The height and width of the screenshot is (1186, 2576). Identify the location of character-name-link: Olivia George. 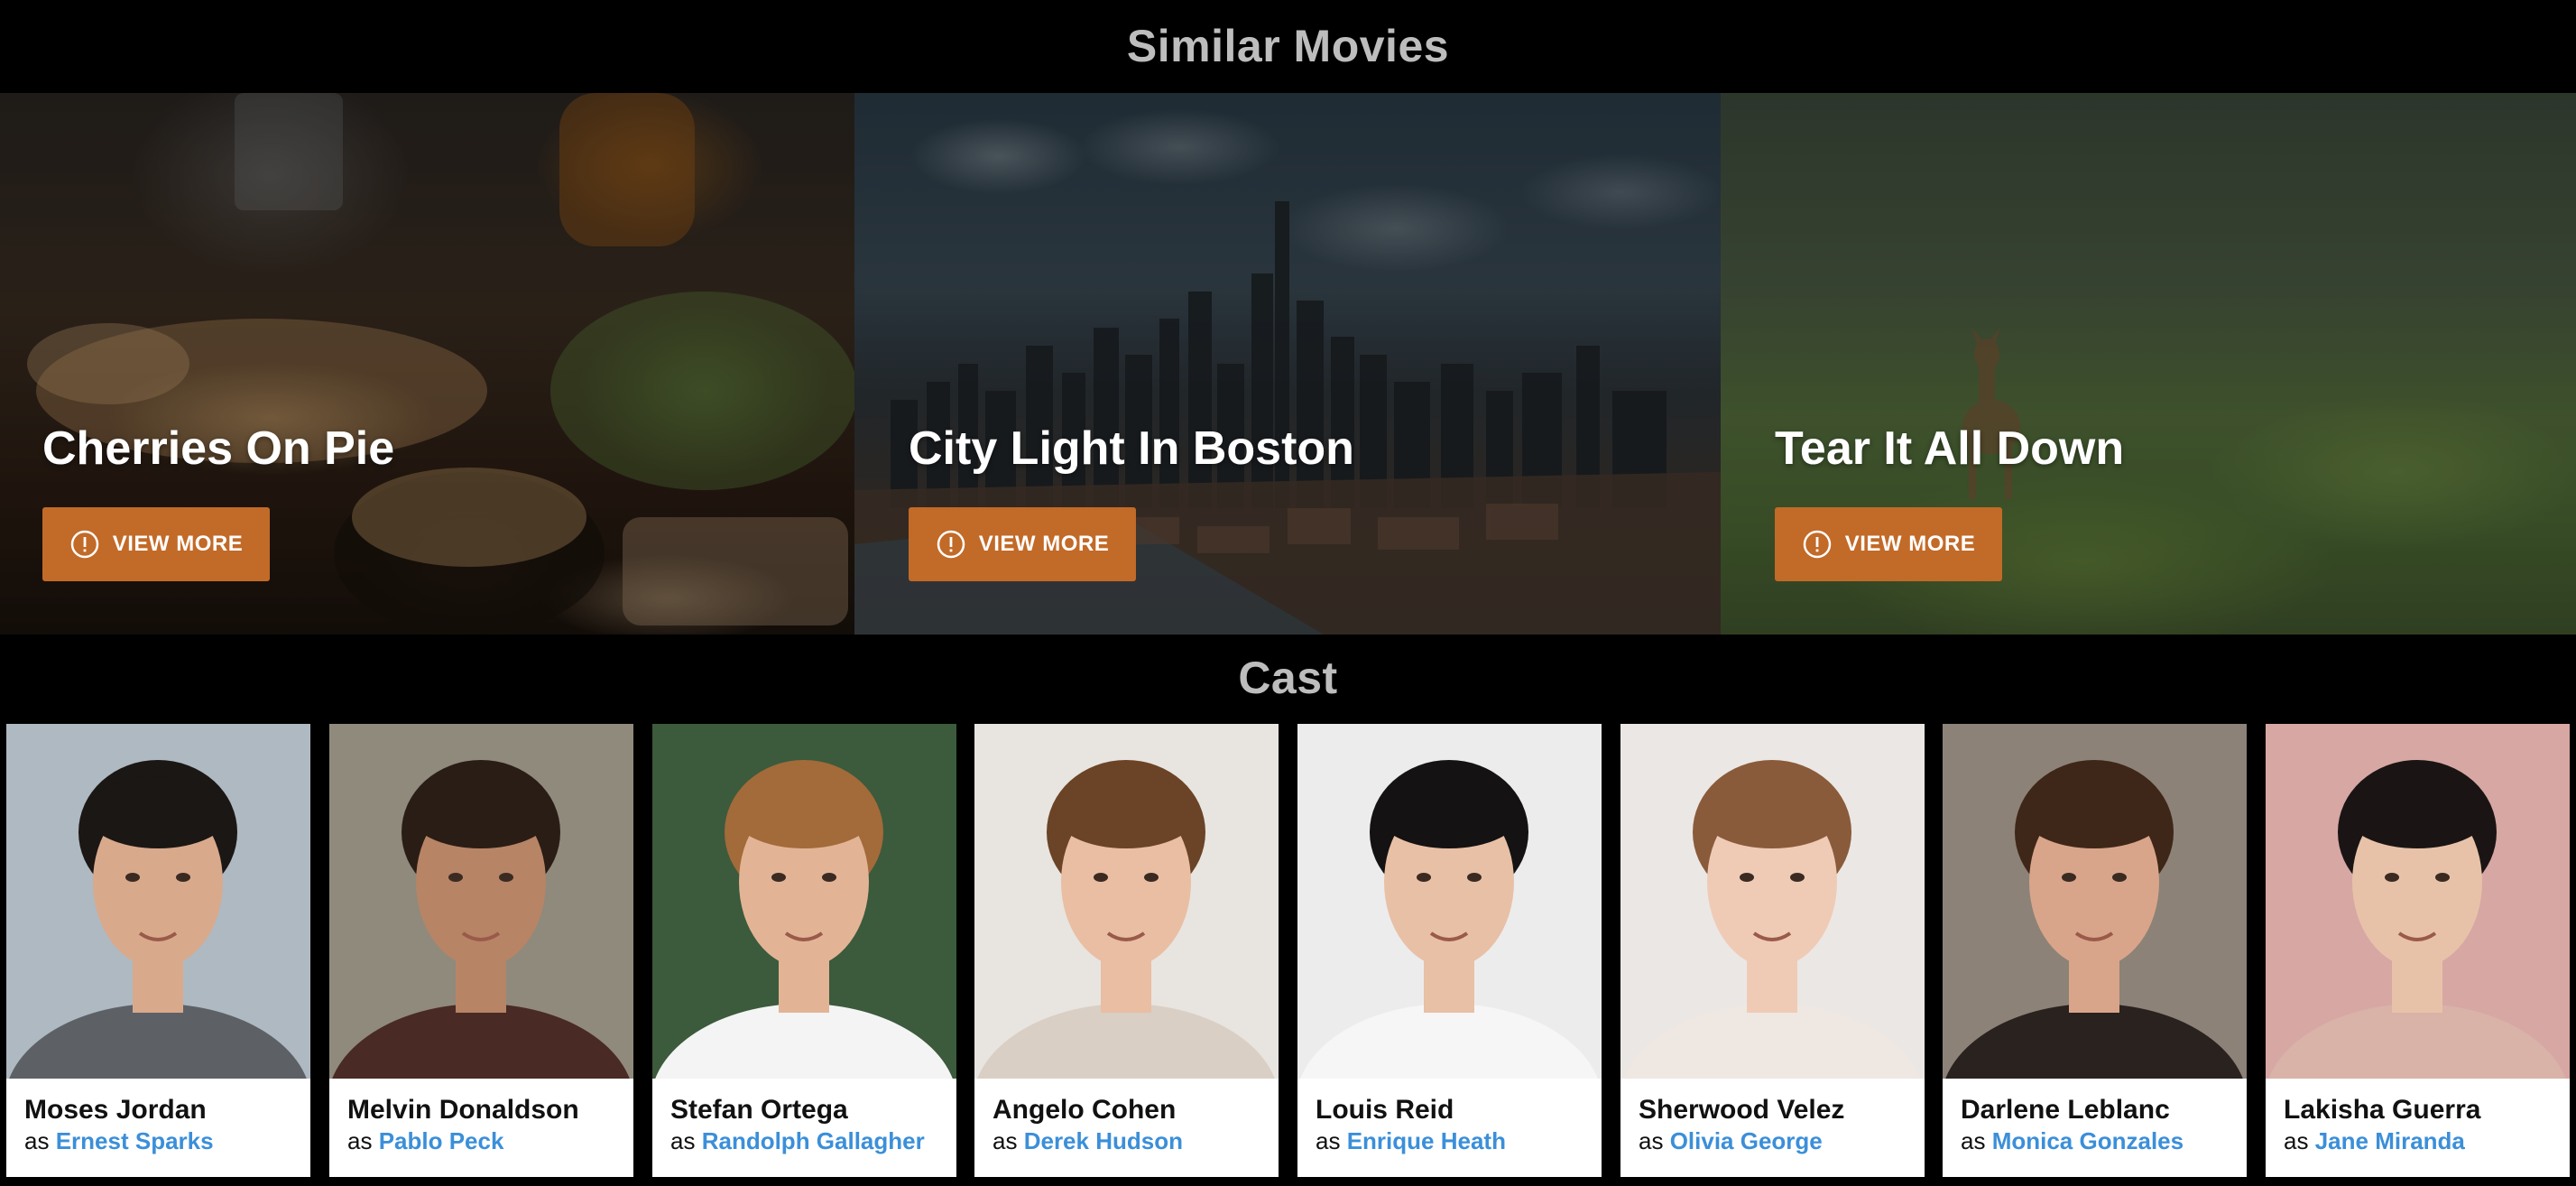
(1746, 1140).